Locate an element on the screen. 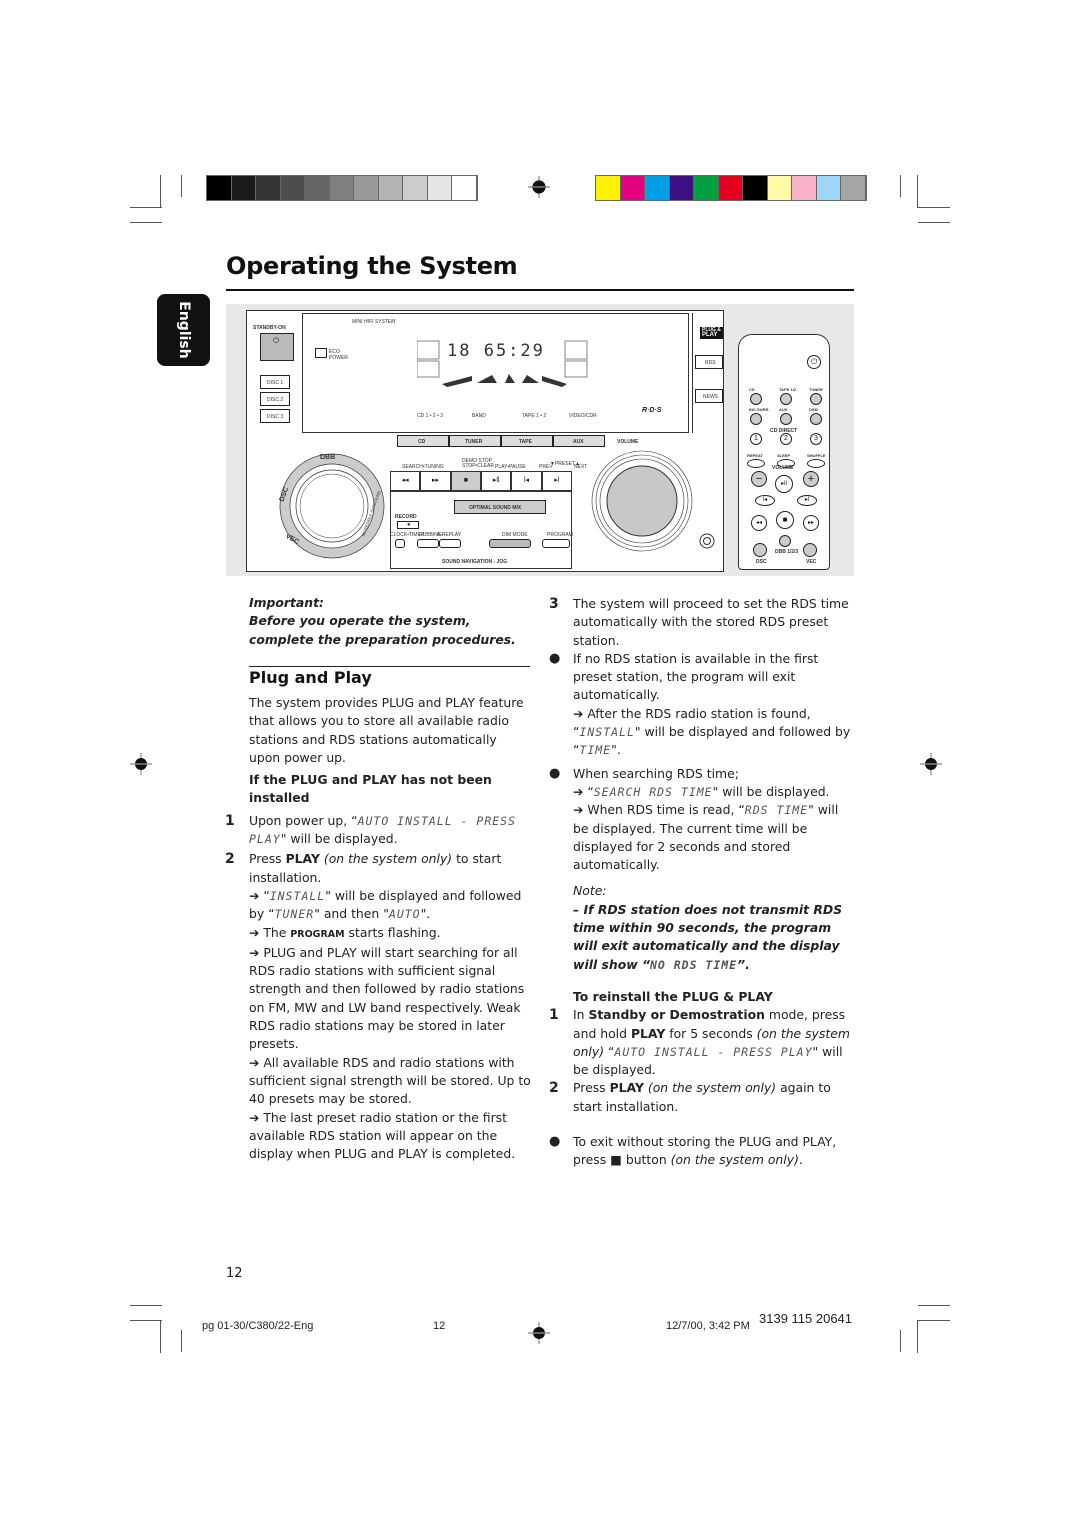 The image size is (1080, 1528). grayscale-bar is located at coordinates (342, 188).